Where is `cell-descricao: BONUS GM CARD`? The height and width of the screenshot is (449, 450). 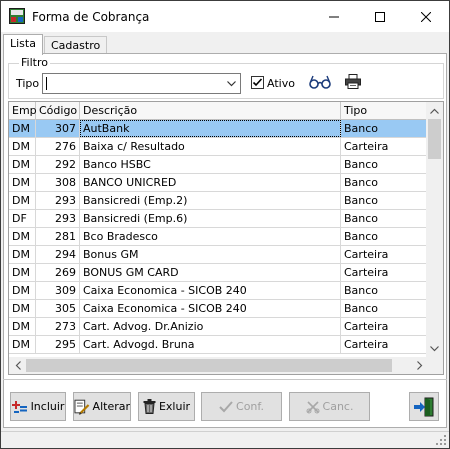
cell-descricao: BONUS GM CARD is located at coordinates (210, 272).